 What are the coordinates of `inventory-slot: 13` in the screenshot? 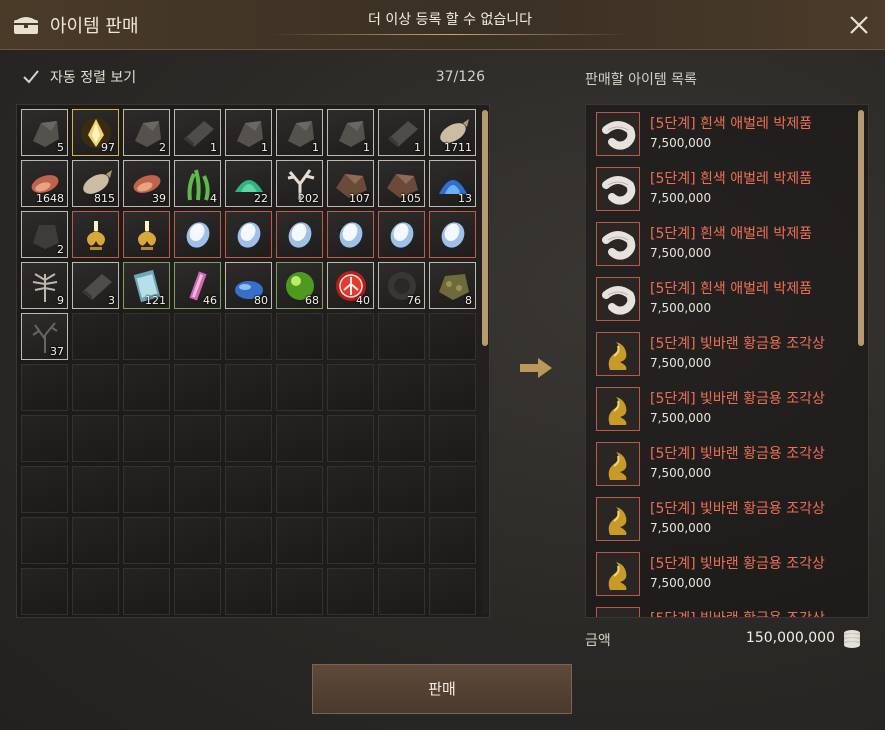 It's located at (452, 183).